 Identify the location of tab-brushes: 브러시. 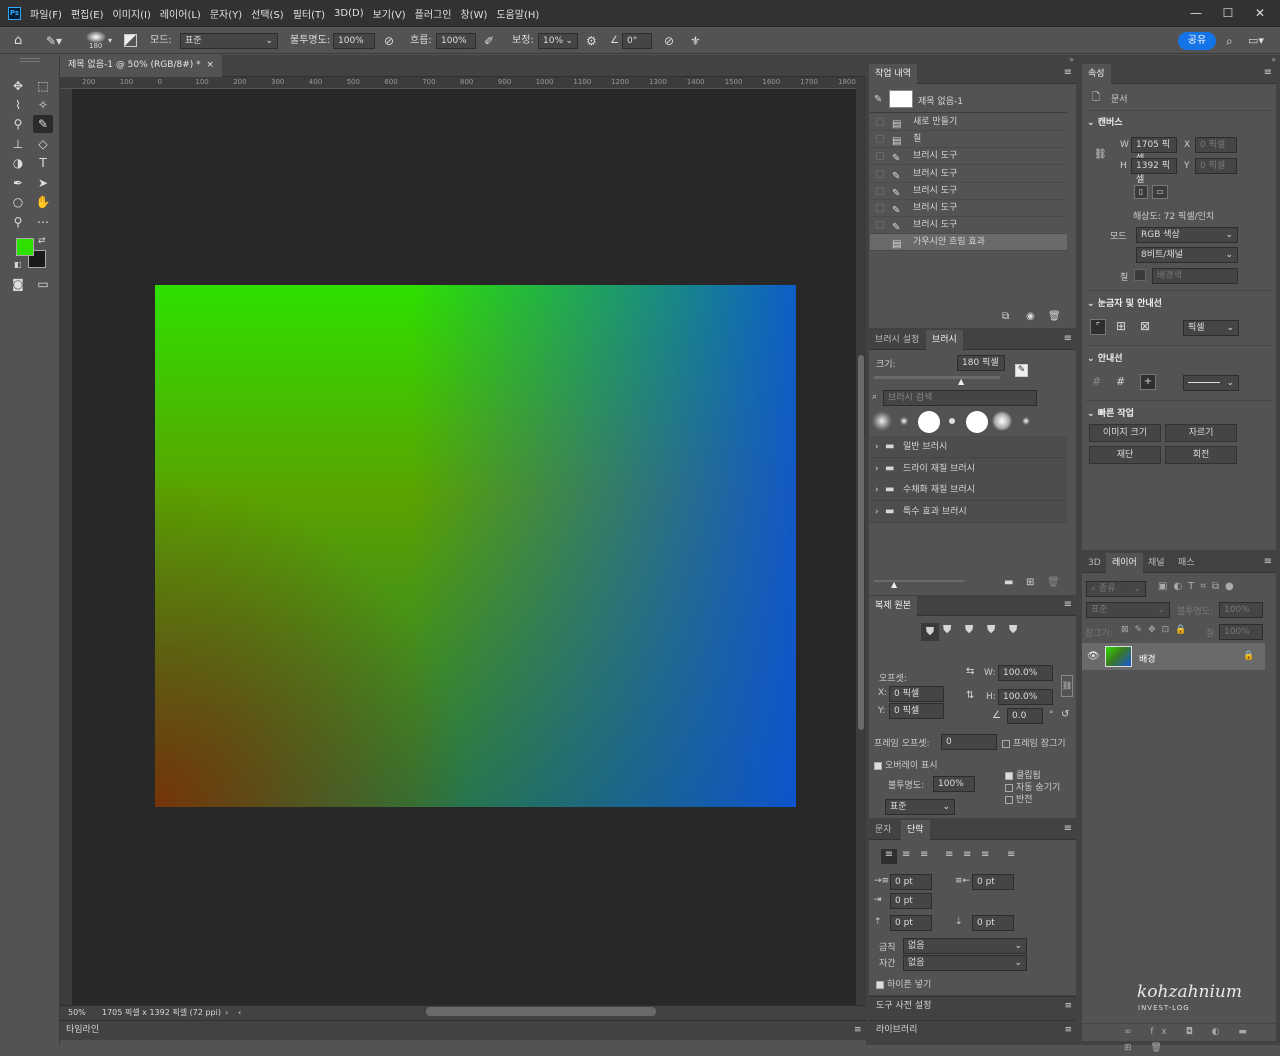
(944, 340).